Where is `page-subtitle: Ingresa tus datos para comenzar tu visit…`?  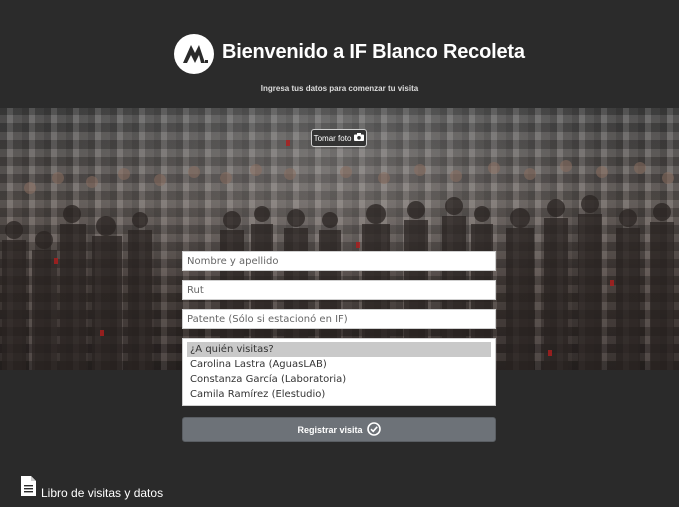
page-subtitle: Ingresa tus datos para comenzar tu visit… is located at coordinates (339, 88).